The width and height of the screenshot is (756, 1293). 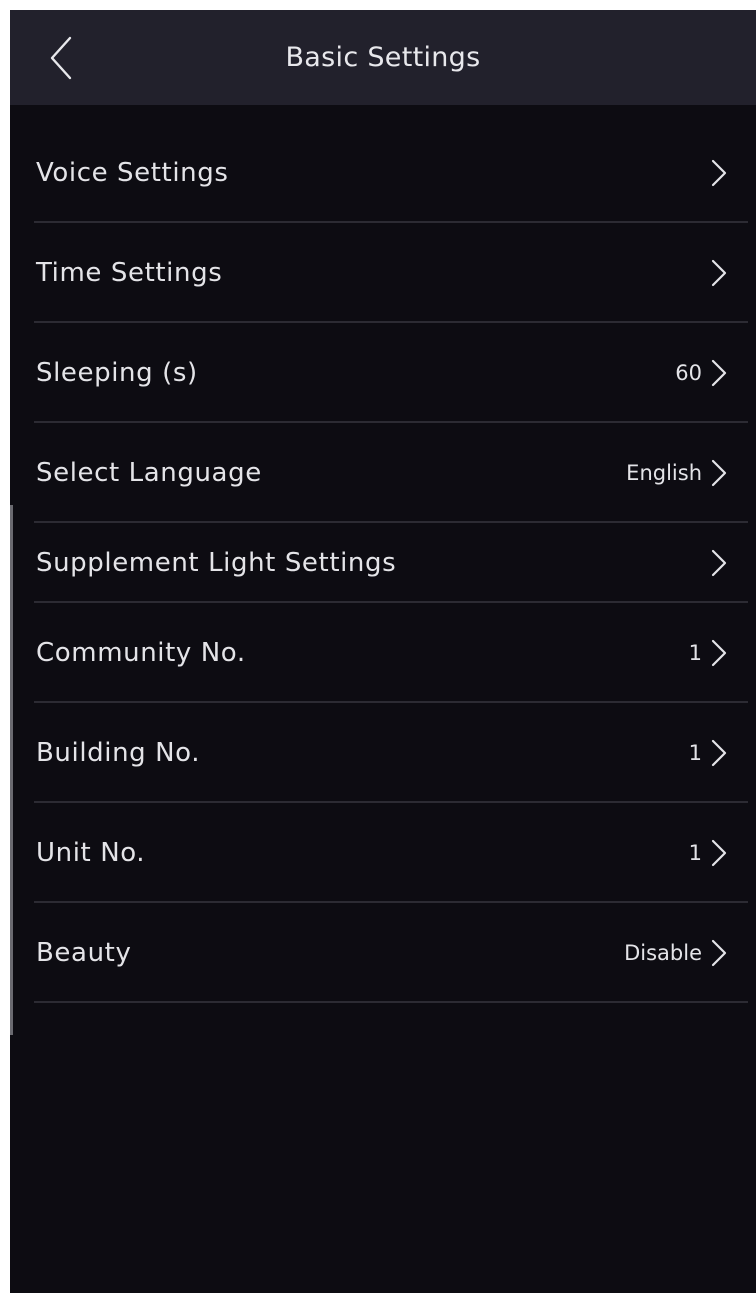 I want to click on row-label: Sleeping (s), so click(x=117, y=373).